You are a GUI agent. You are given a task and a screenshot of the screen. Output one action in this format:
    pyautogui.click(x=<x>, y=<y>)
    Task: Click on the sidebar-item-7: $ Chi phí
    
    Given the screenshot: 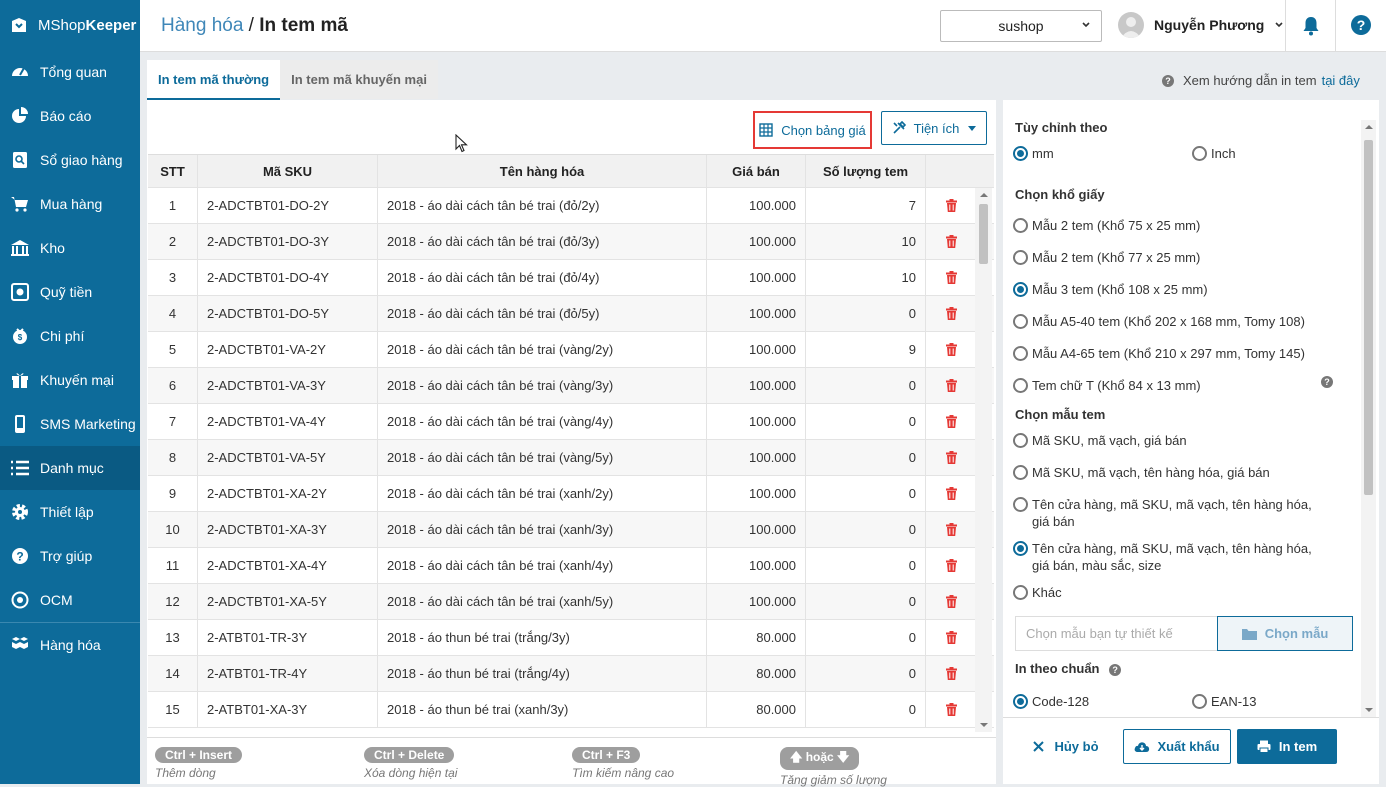 What is the action you would take?
    pyautogui.click(x=70, y=336)
    